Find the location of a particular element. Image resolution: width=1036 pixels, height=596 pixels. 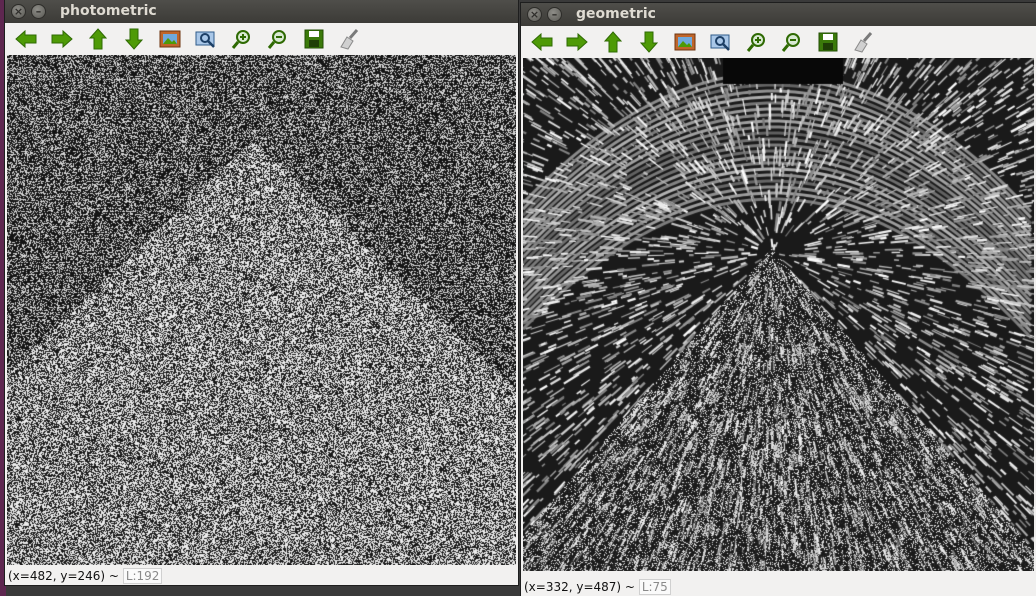

window-title: geometric is located at coordinates (616, 14).